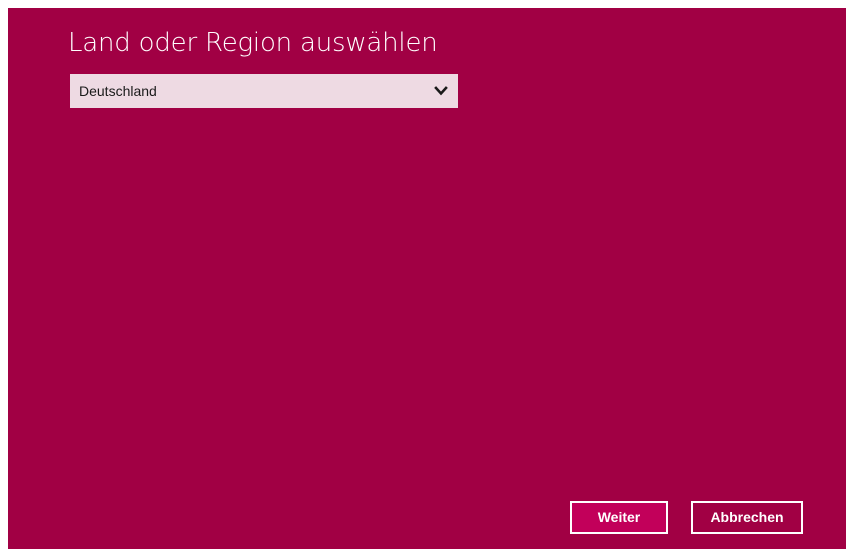 The width and height of the screenshot is (852, 553). Describe the element at coordinates (441, 91) in the screenshot. I see `chevron-down-icon` at that location.